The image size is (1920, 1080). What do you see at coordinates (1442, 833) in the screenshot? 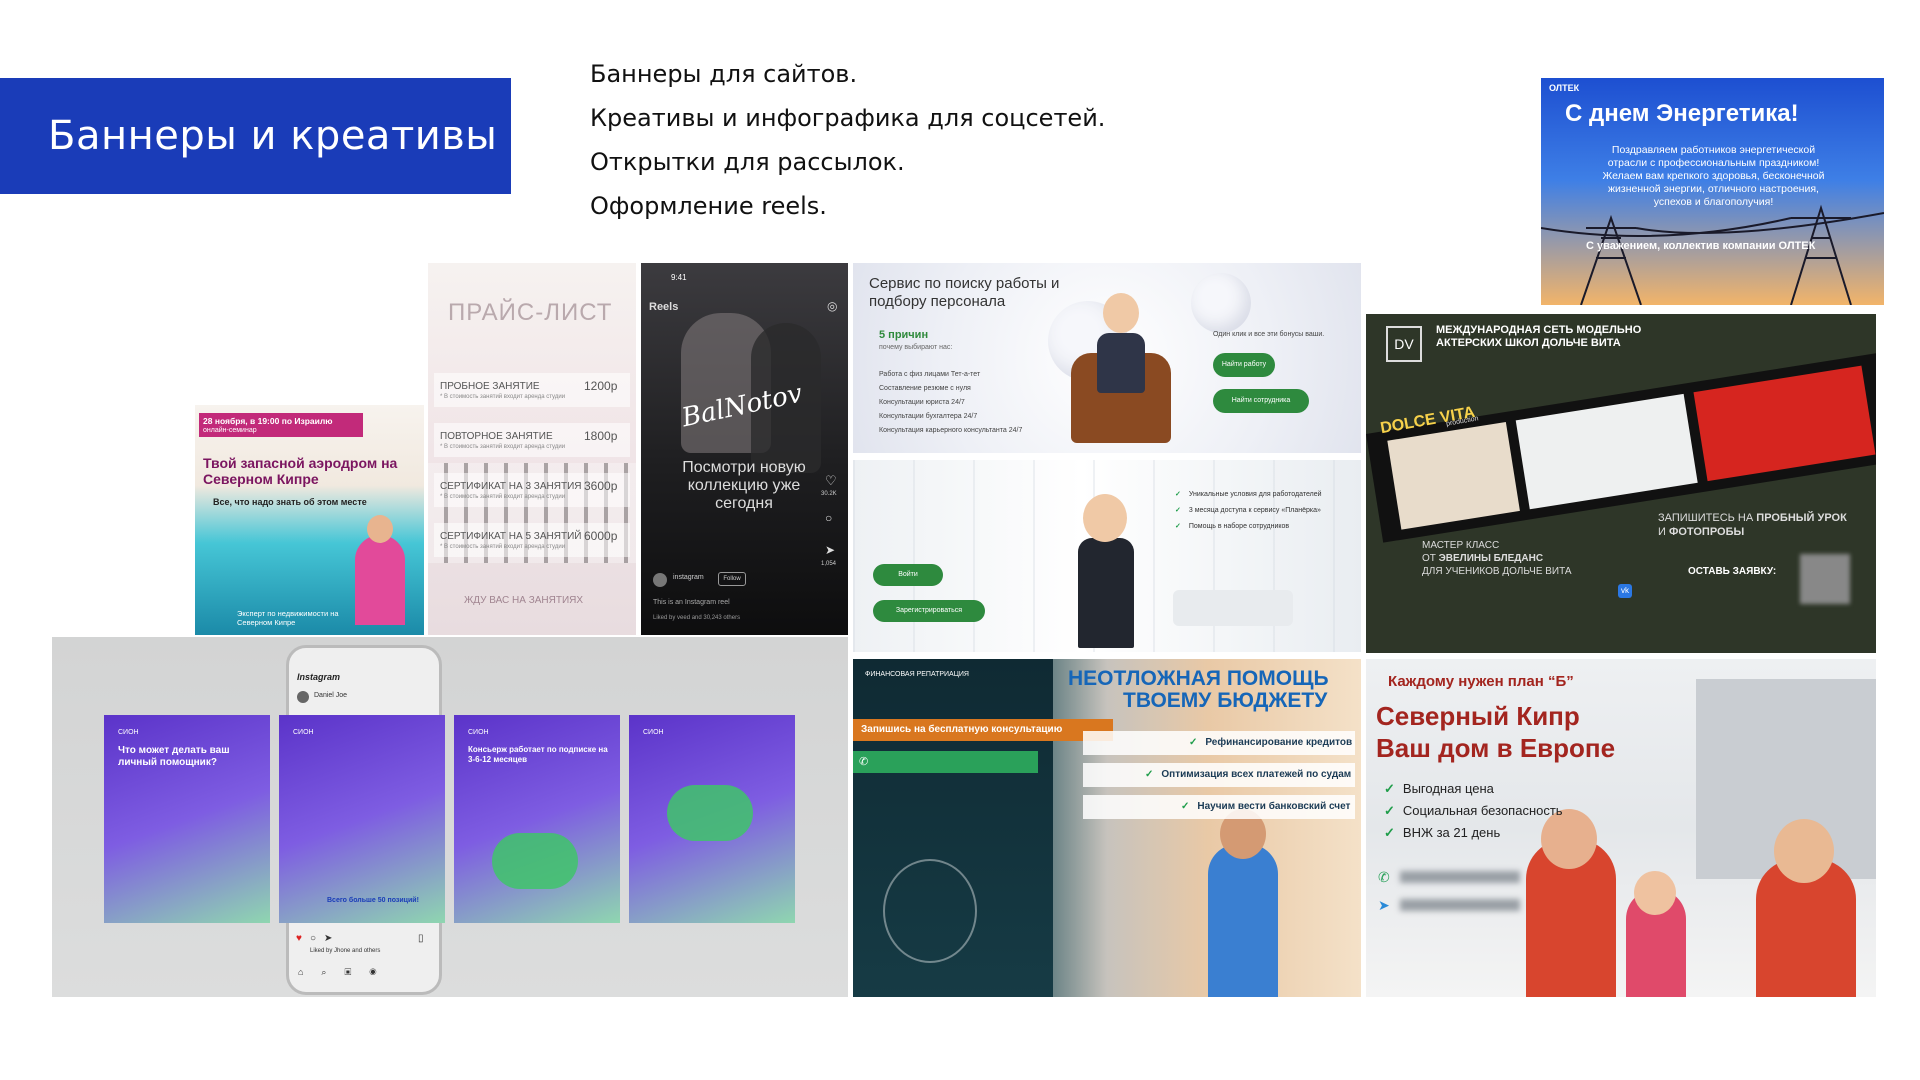
I see `plan-b-point: ВНЖ за 21 день` at bounding box center [1442, 833].